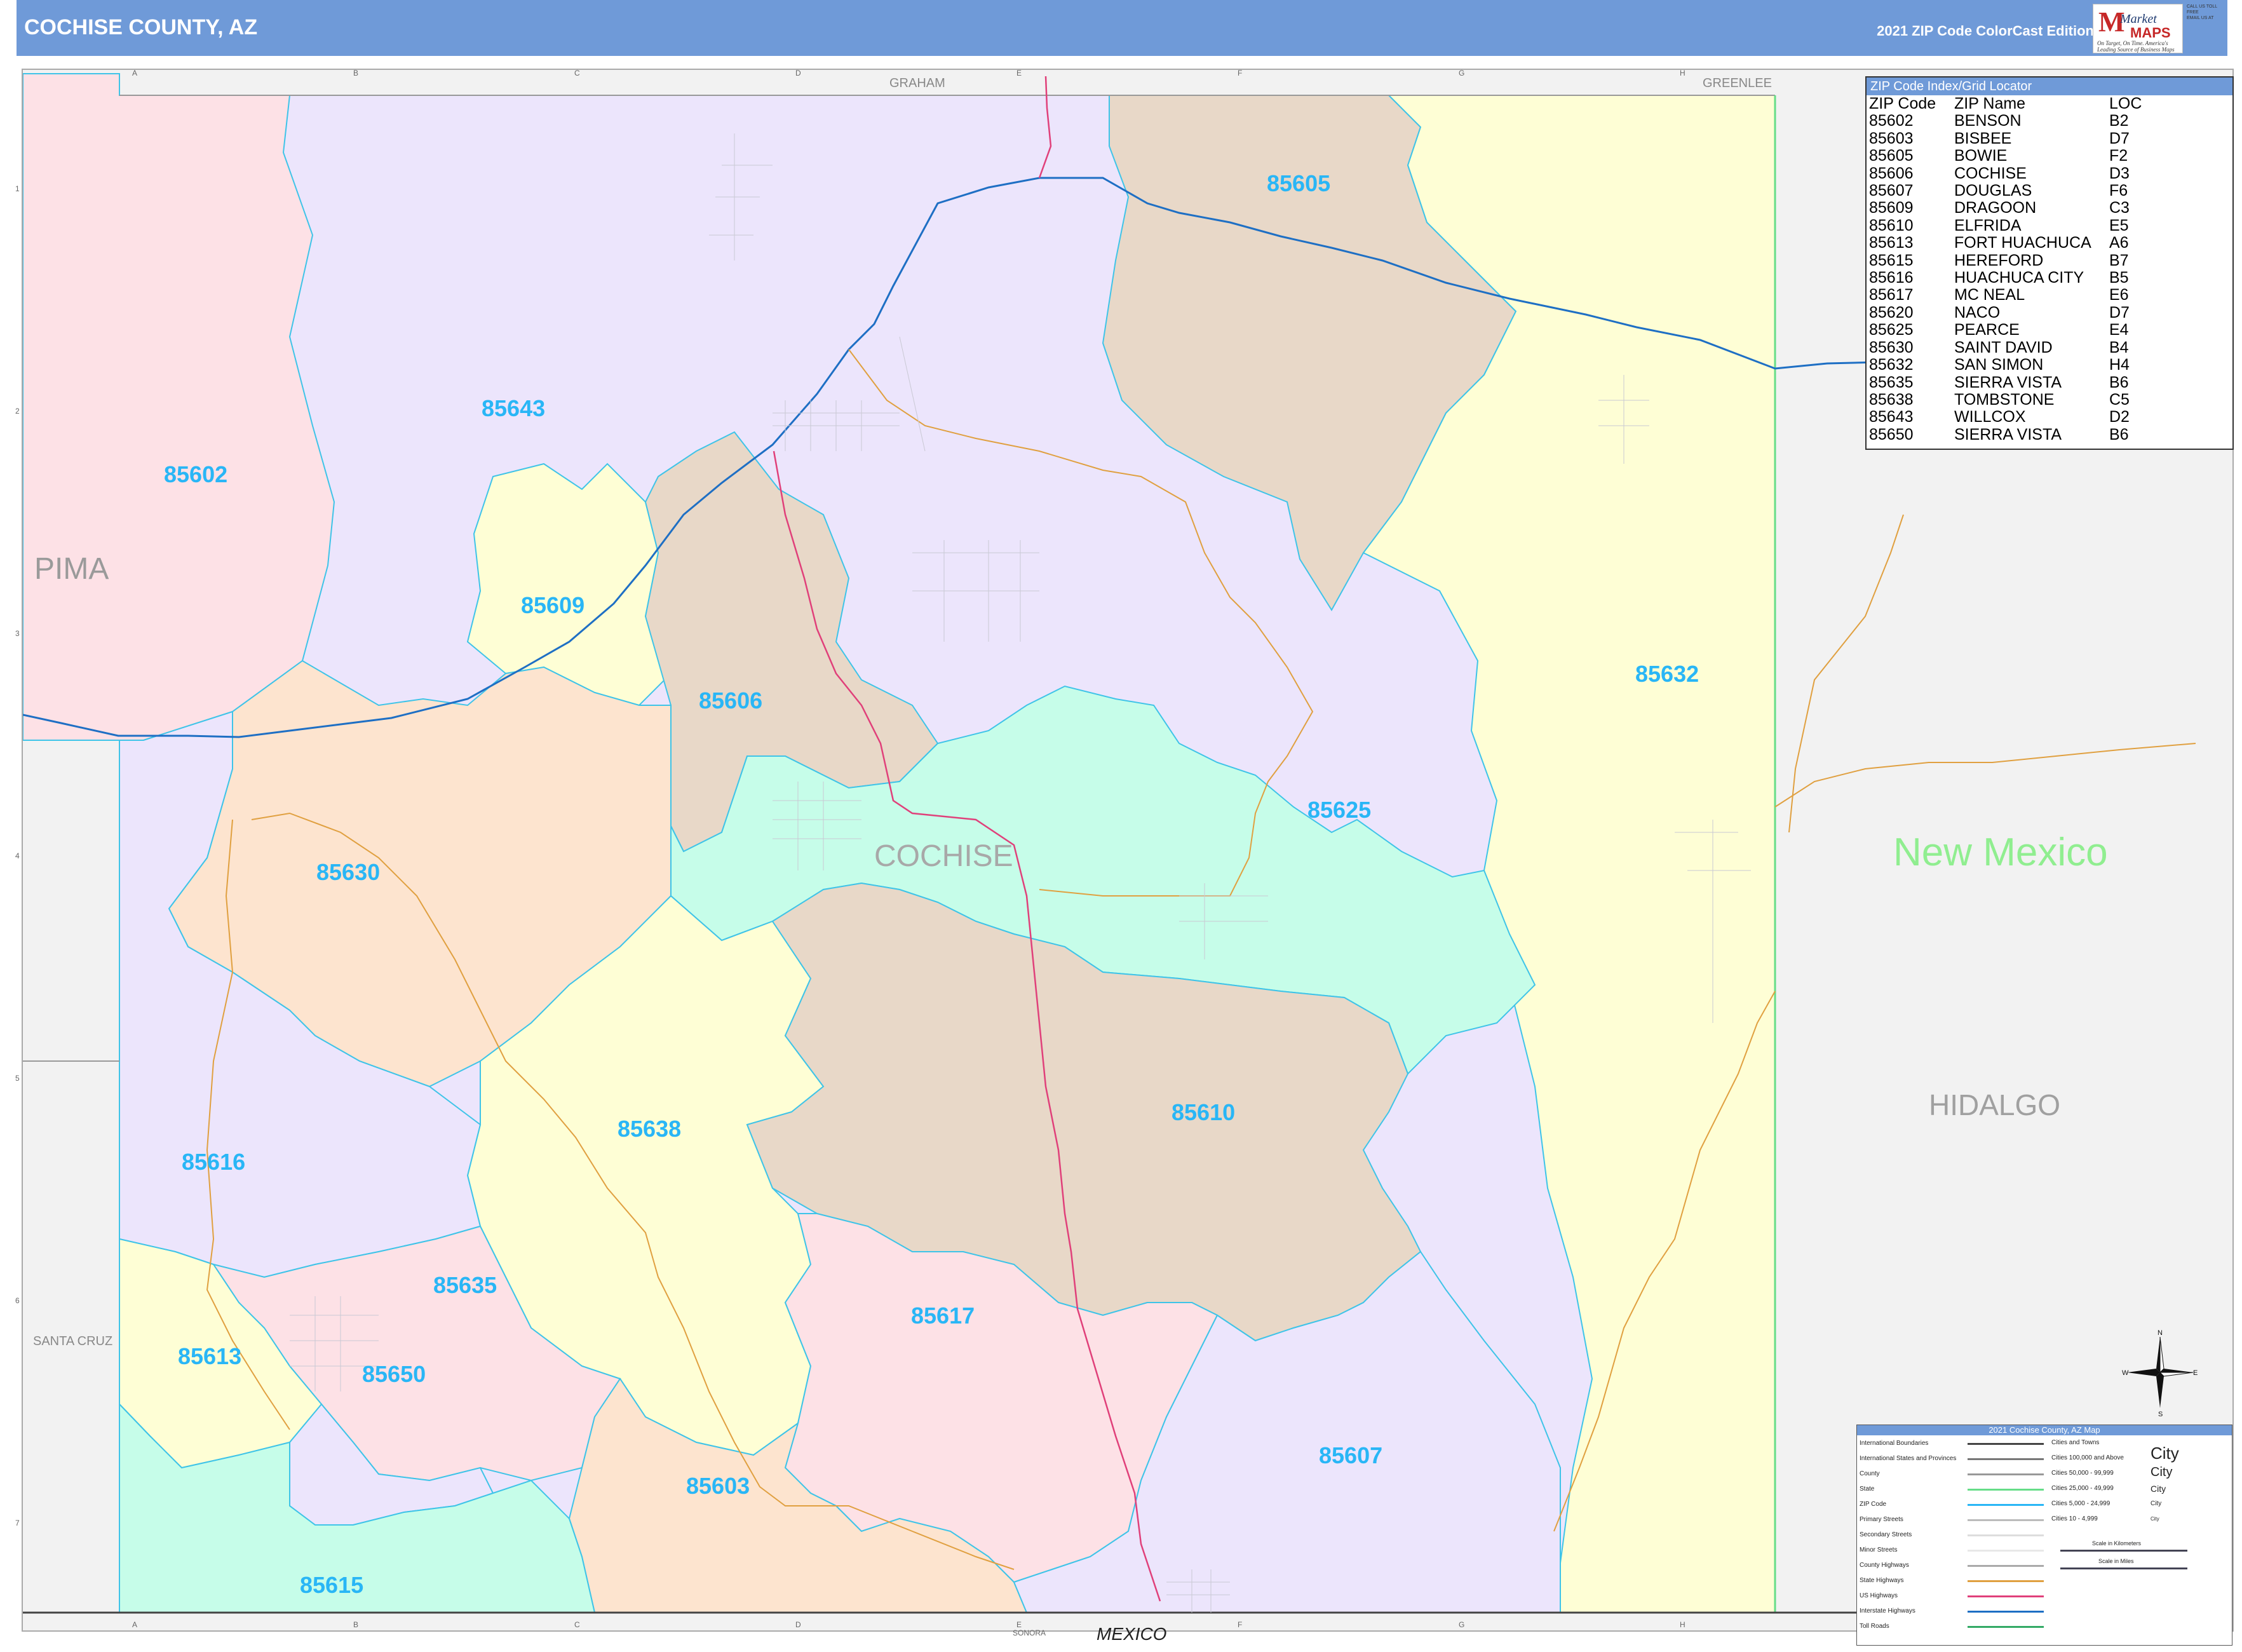 The width and height of the screenshot is (2242, 1652). Describe the element at coordinates (1999, 260) in the screenshot. I see `name-cell: HEREFORD` at that location.